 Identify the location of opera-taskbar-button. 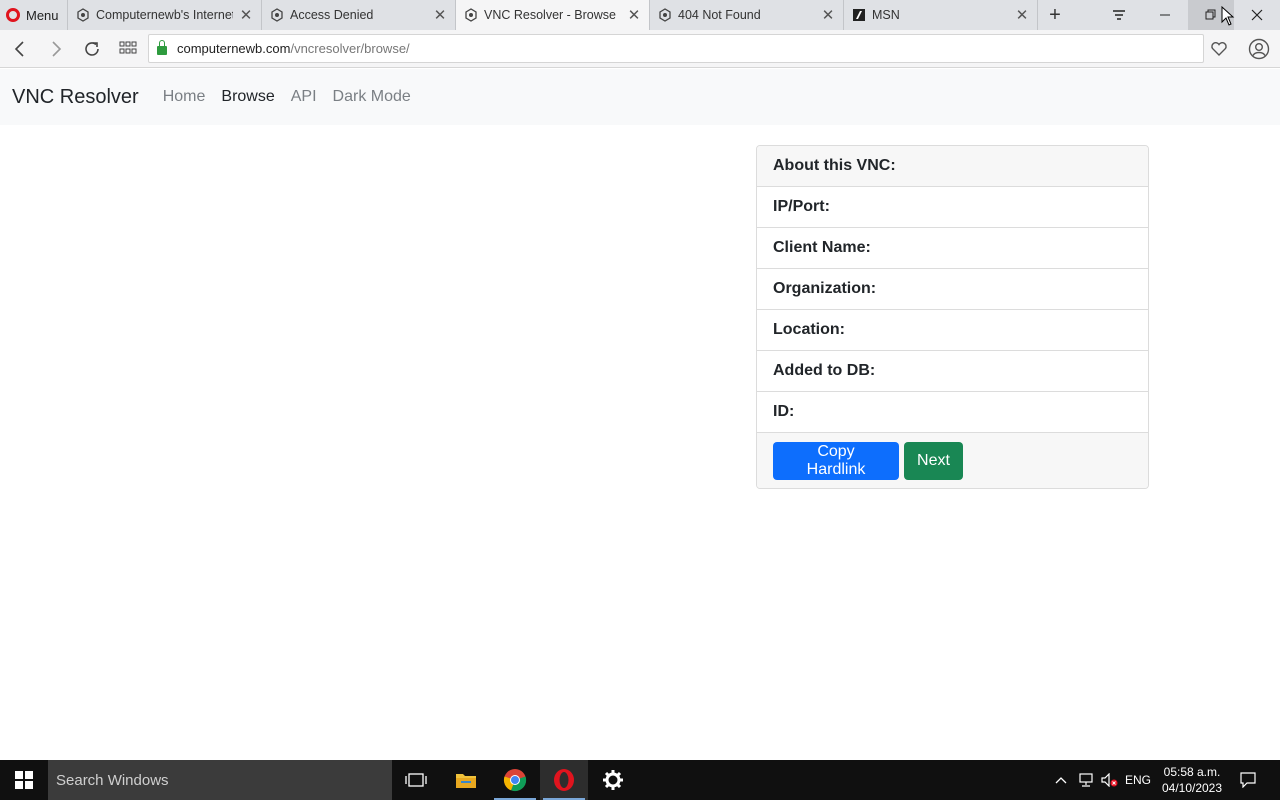
(564, 780).